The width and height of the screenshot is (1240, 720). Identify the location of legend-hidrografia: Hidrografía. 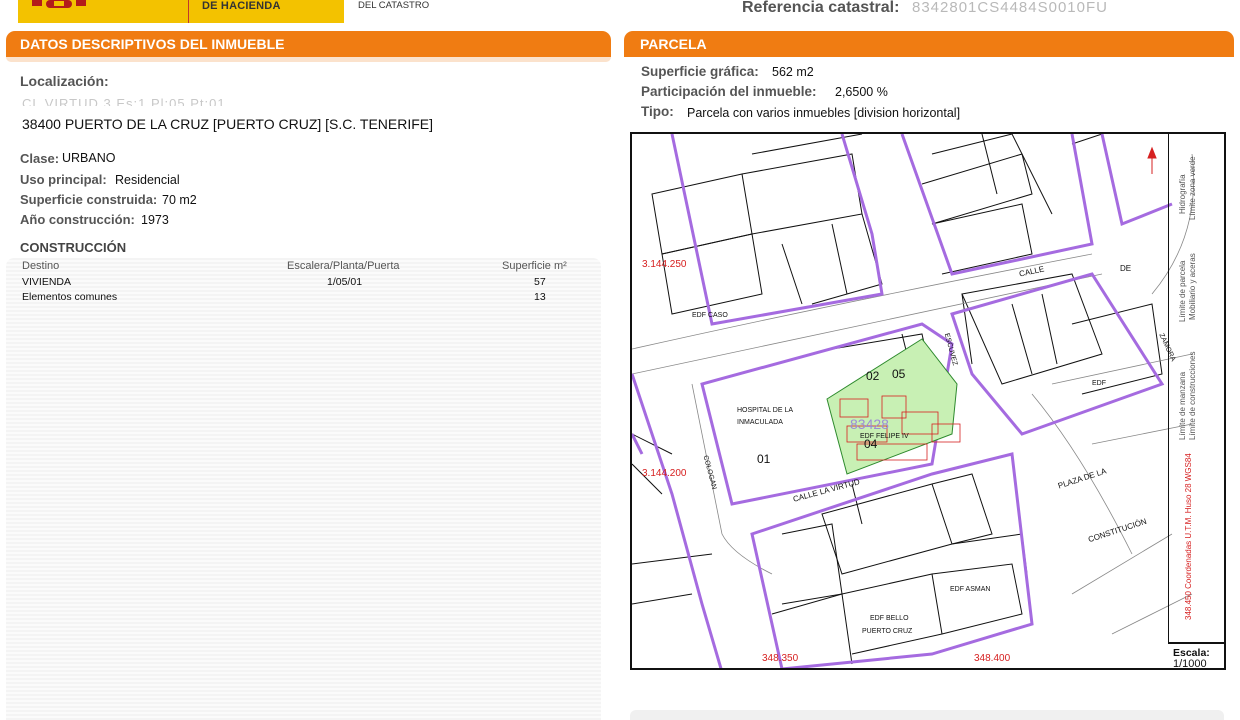
(1182, 194).